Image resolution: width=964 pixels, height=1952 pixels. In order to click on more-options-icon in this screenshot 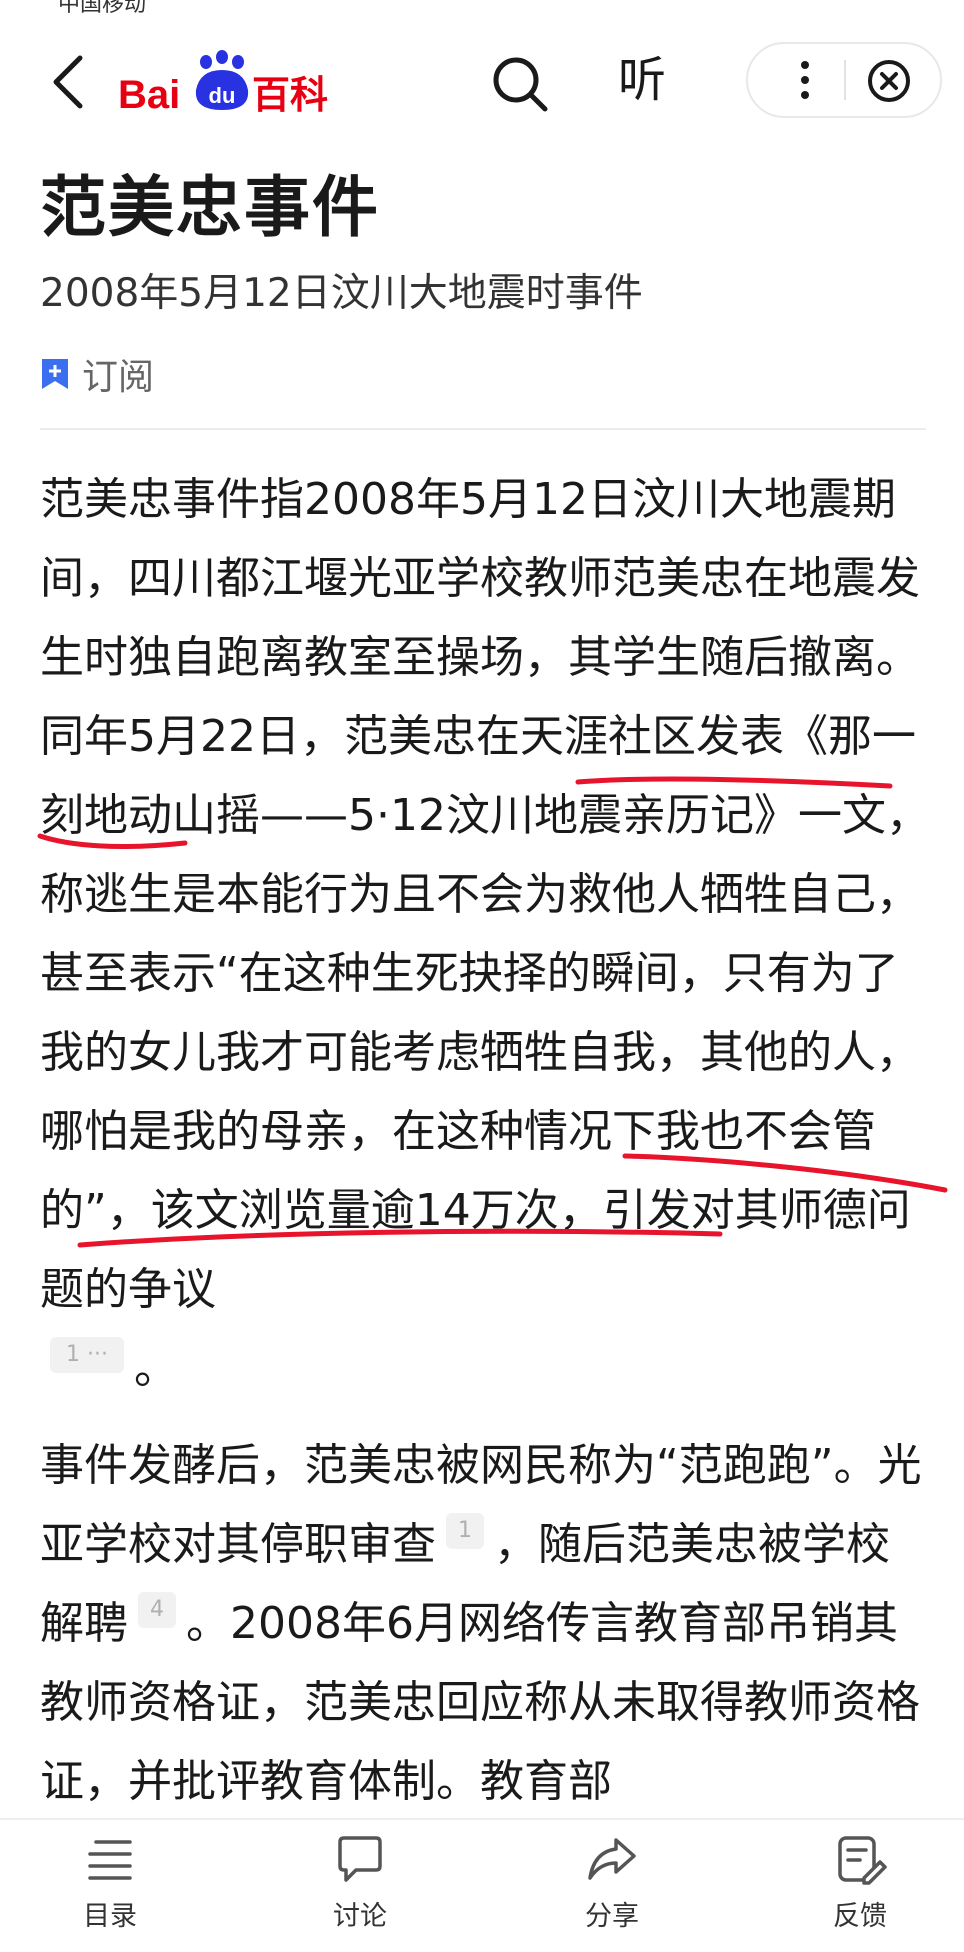, I will do `click(805, 80)`.